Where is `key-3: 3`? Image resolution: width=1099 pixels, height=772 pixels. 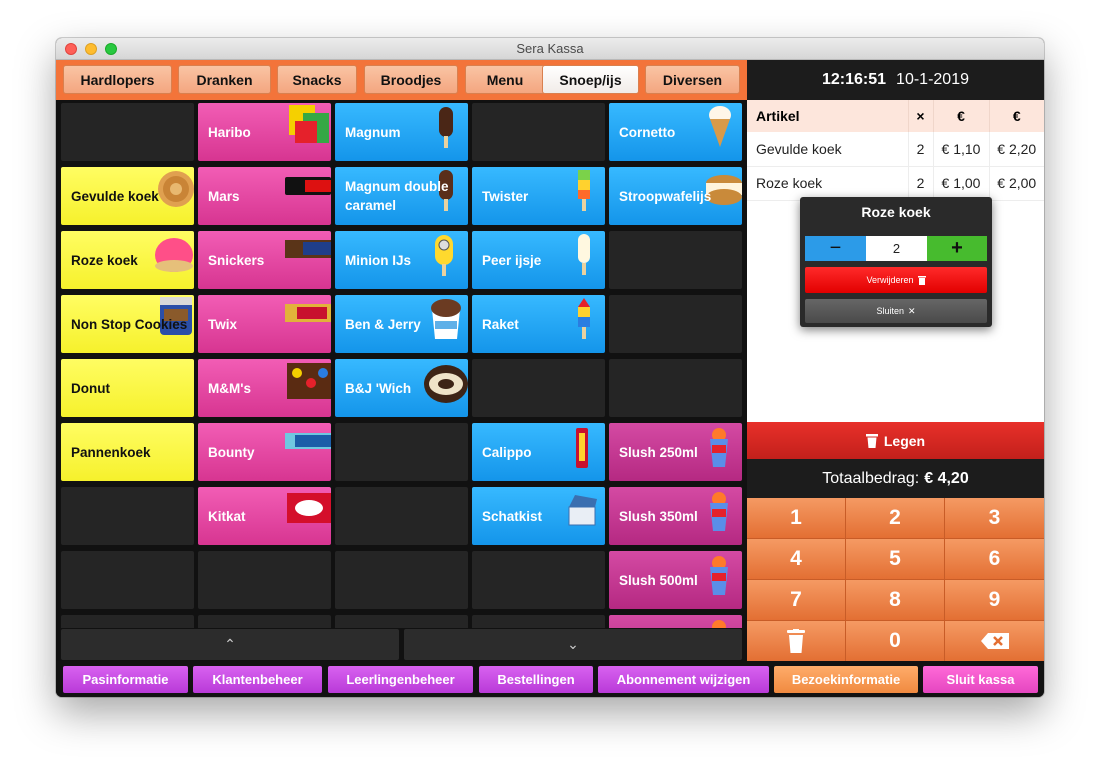
key-3: 3 is located at coordinates (994, 518).